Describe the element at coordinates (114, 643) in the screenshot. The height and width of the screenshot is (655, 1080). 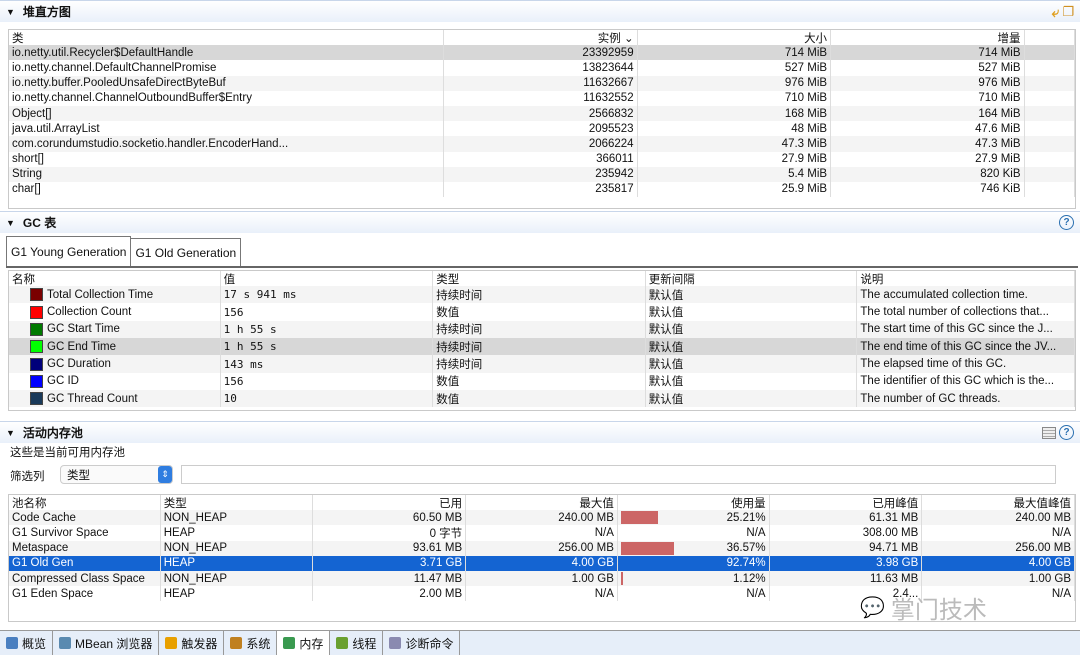
I see `bottom-tab-label: MBean 浏览器` at that location.